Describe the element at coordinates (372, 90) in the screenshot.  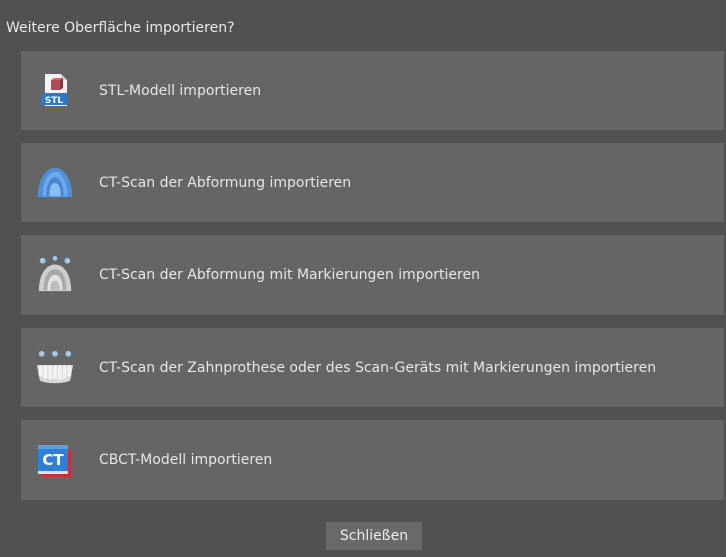
I see `import-stl-option: STL STL-Modell importieren` at that location.